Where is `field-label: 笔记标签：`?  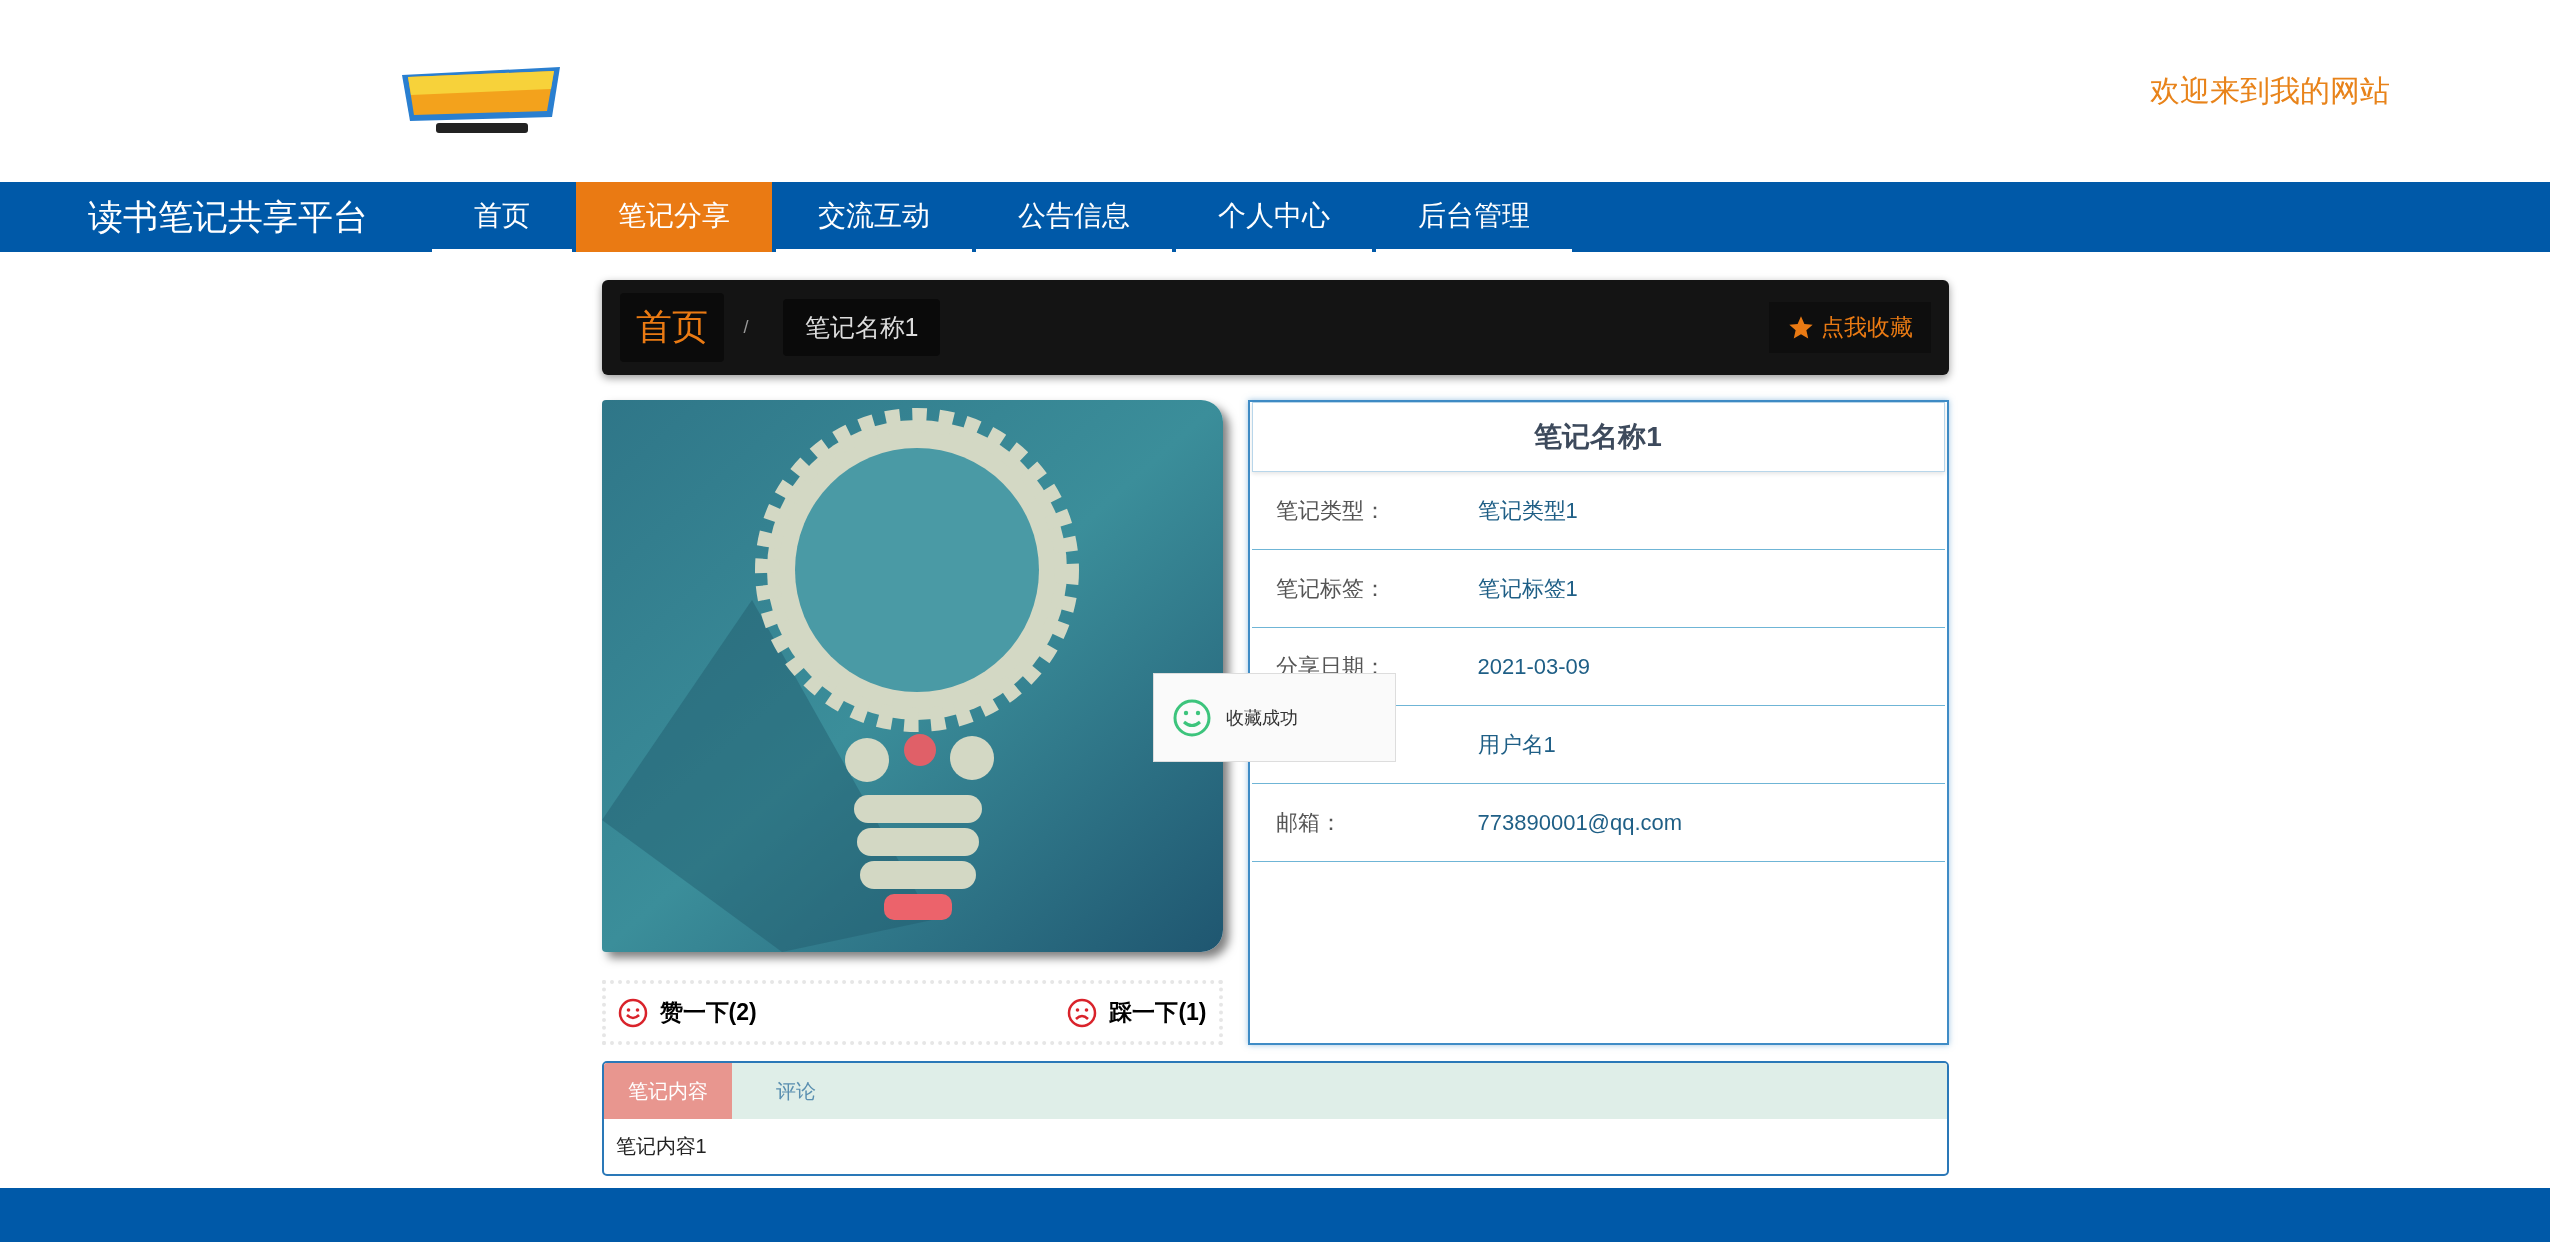
field-label: 笔记标签： is located at coordinates (1331, 588).